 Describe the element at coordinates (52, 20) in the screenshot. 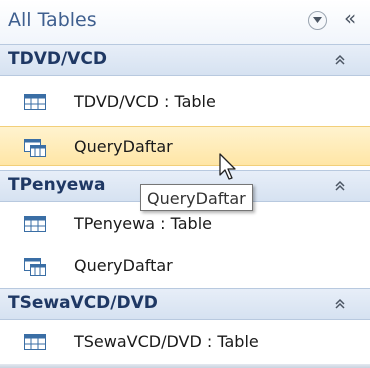

I see `pane-title: All Tables` at that location.